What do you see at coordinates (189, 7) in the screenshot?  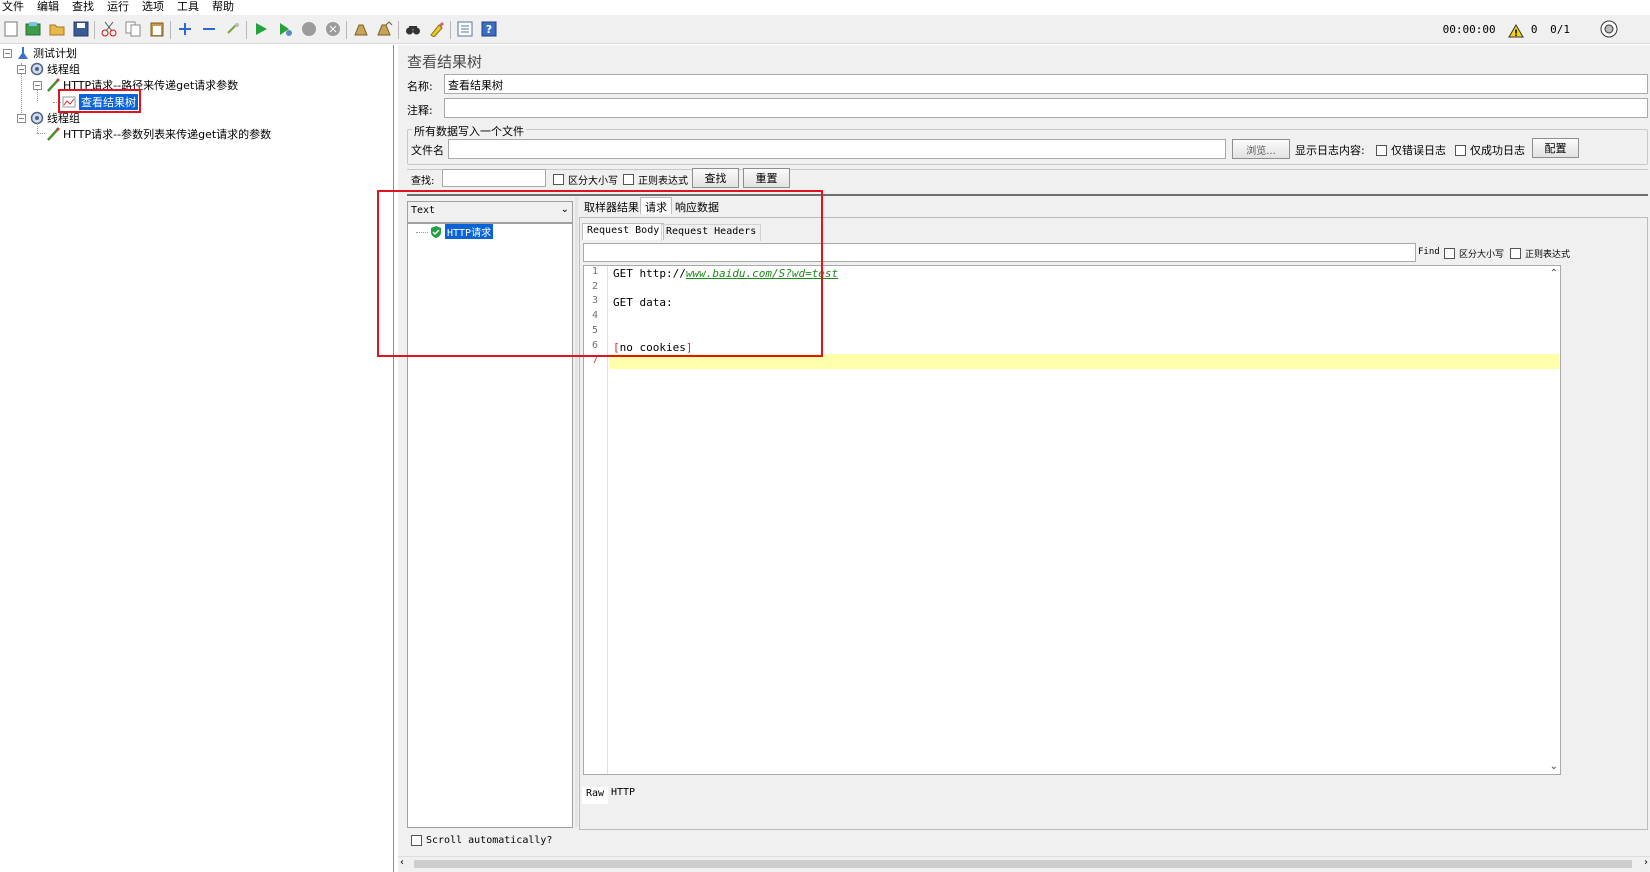 I see `menu-tools: 工具` at bounding box center [189, 7].